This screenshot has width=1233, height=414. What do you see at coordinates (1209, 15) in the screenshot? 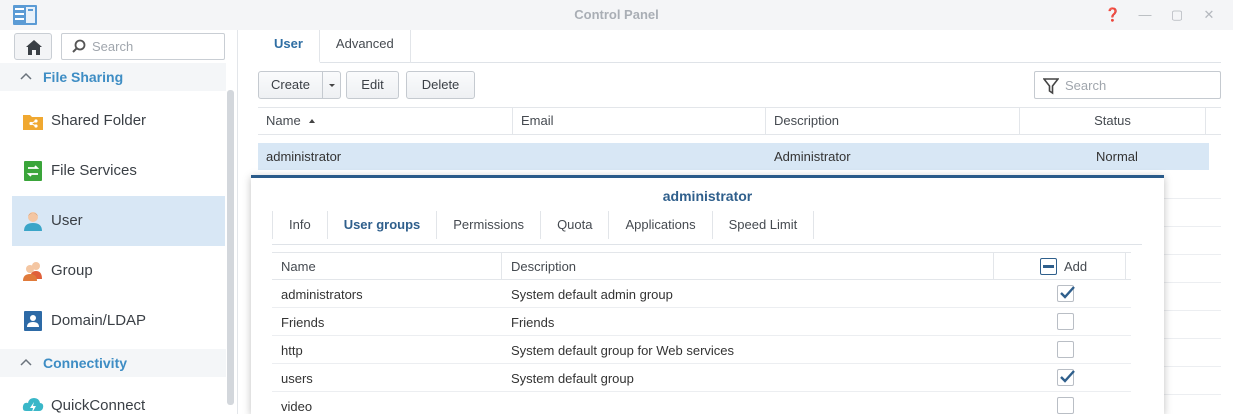
I see `close-icon: ✕` at bounding box center [1209, 15].